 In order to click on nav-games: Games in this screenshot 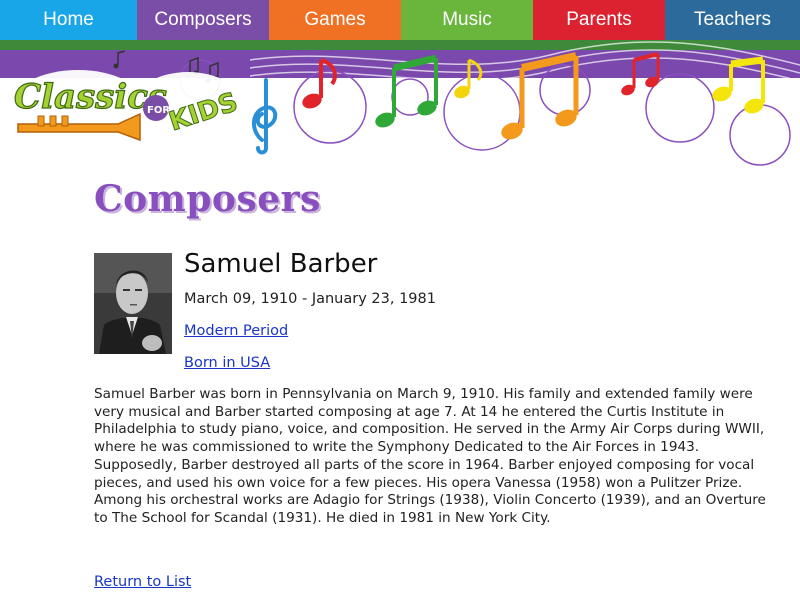, I will do `click(335, 20)`.